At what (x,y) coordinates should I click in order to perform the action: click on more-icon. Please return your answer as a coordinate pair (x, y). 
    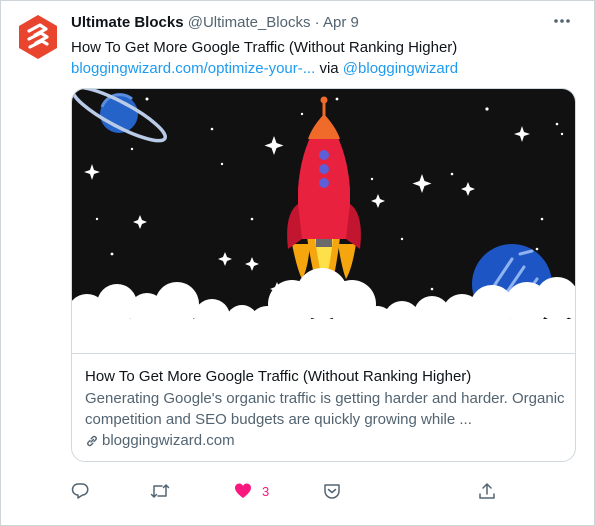
    Looking at the image, I should click on (562, 21).